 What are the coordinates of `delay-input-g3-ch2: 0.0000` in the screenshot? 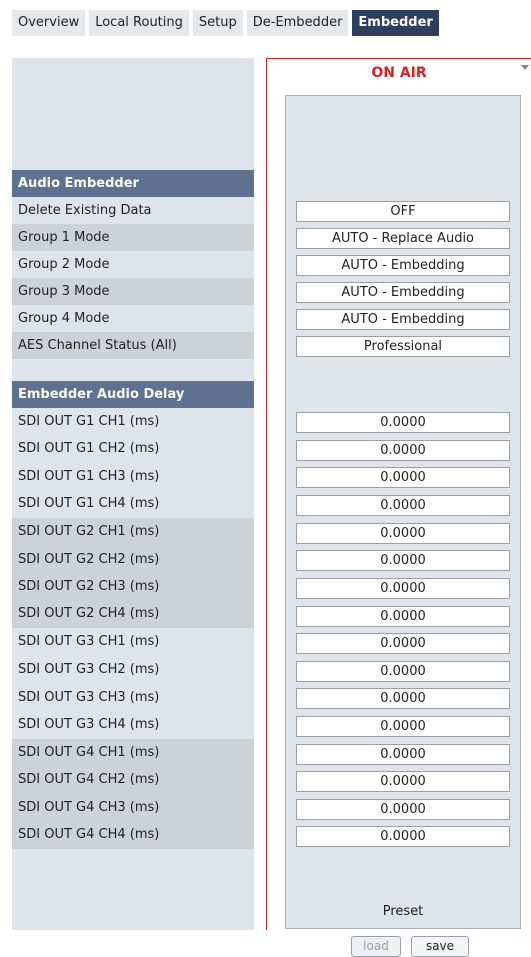 It's located at (403, 671).